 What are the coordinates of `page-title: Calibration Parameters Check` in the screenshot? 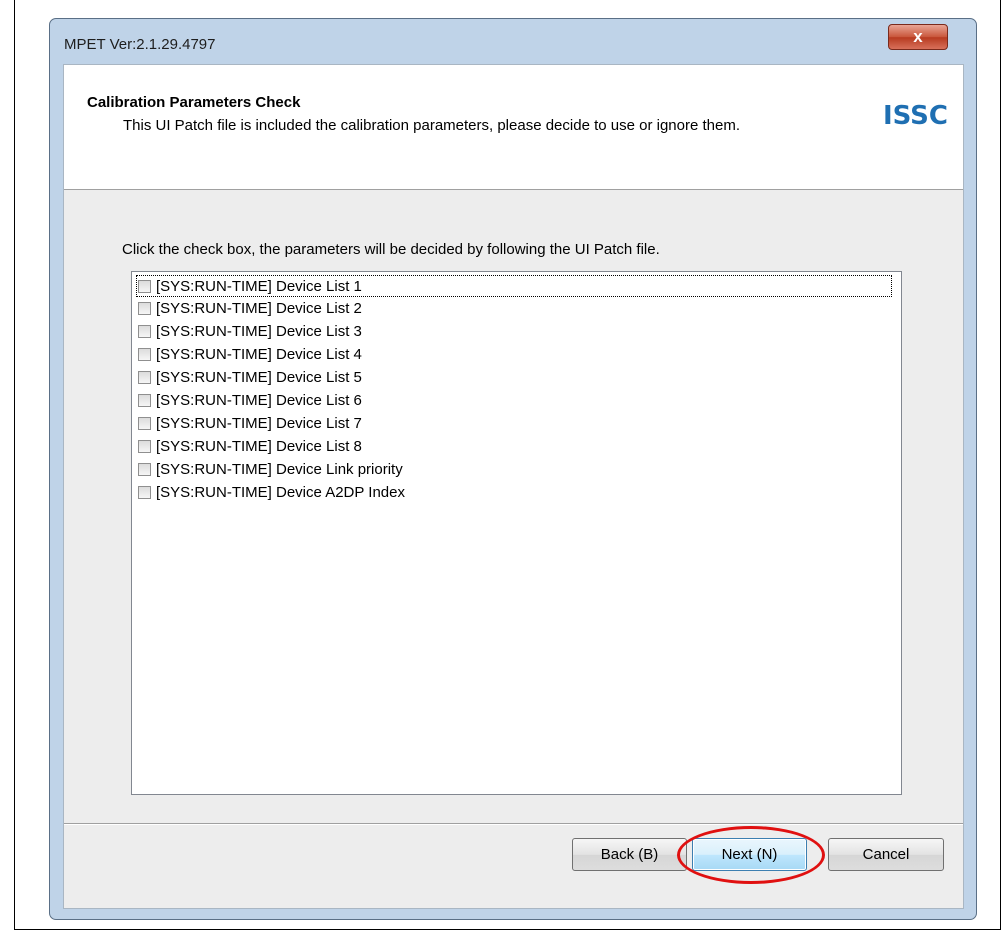 It's located at (194, 102).